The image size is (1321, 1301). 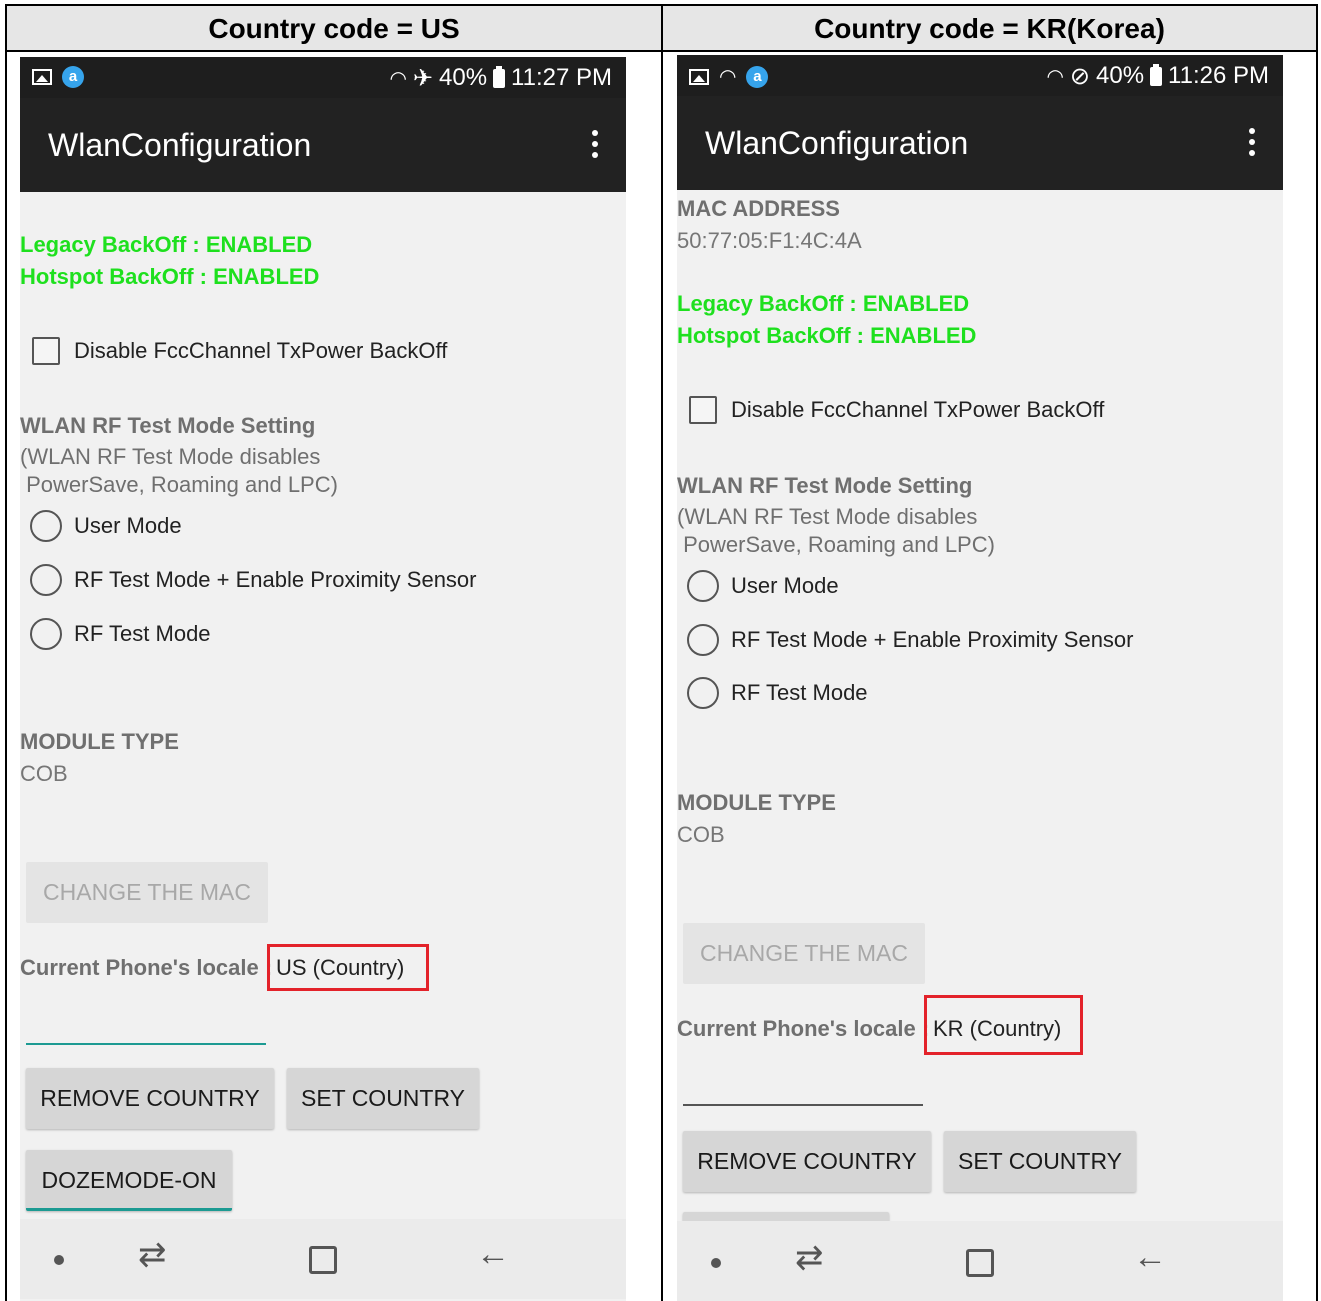 I want to click on status-bar: a ◠ ✈ 40% 11:27 PM, so click(x=323, y=77).